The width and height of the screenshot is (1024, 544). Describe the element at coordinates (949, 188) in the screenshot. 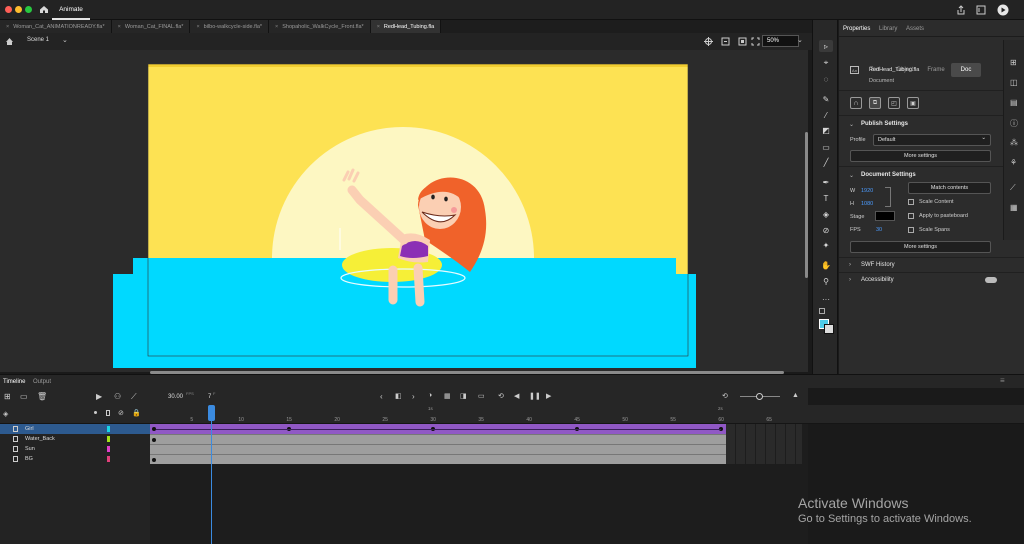

I see `match-contents-button: Match contents` at that location.